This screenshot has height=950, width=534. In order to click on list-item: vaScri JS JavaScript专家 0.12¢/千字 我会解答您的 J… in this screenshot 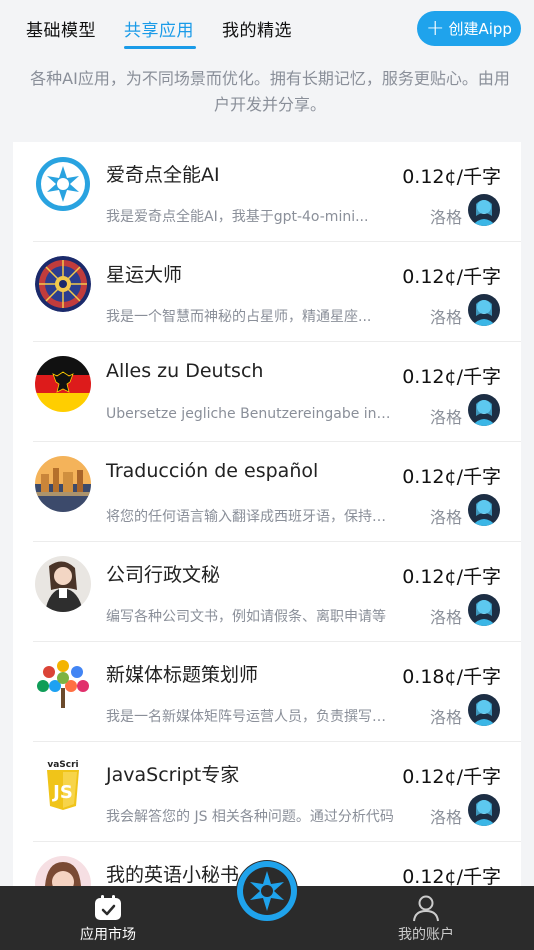, I will do `click(267, 792)`.